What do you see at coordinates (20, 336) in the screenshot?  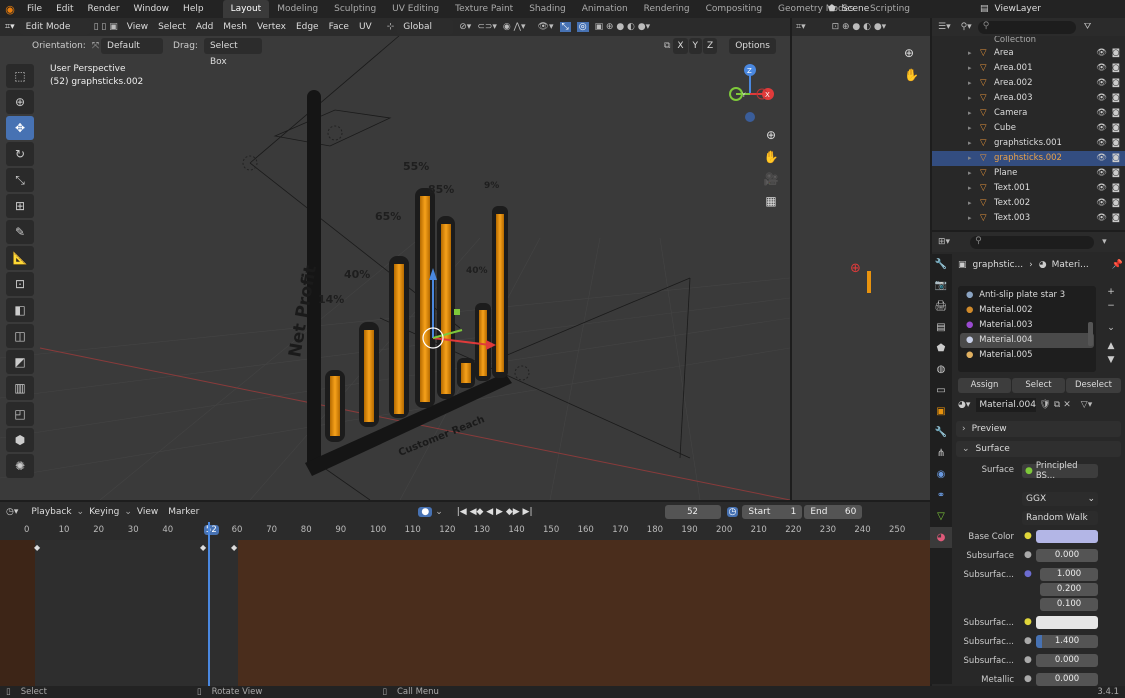 I see `inset-tool-icon: ◫` at bounding box center [20, 336].